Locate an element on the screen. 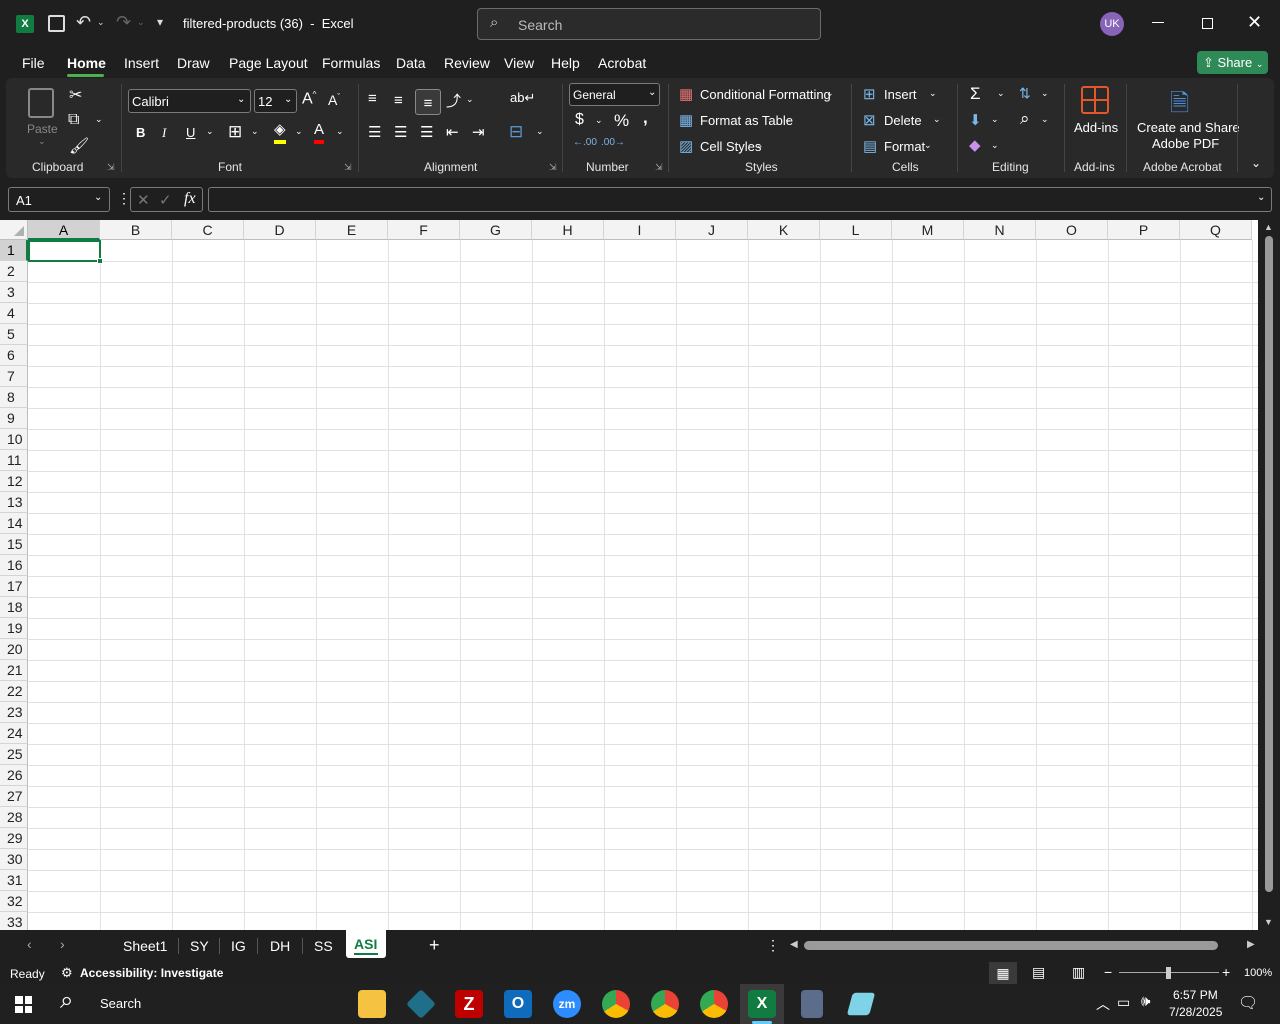  tab-page-layout: Page Layout is located at coordinates (268, 63).